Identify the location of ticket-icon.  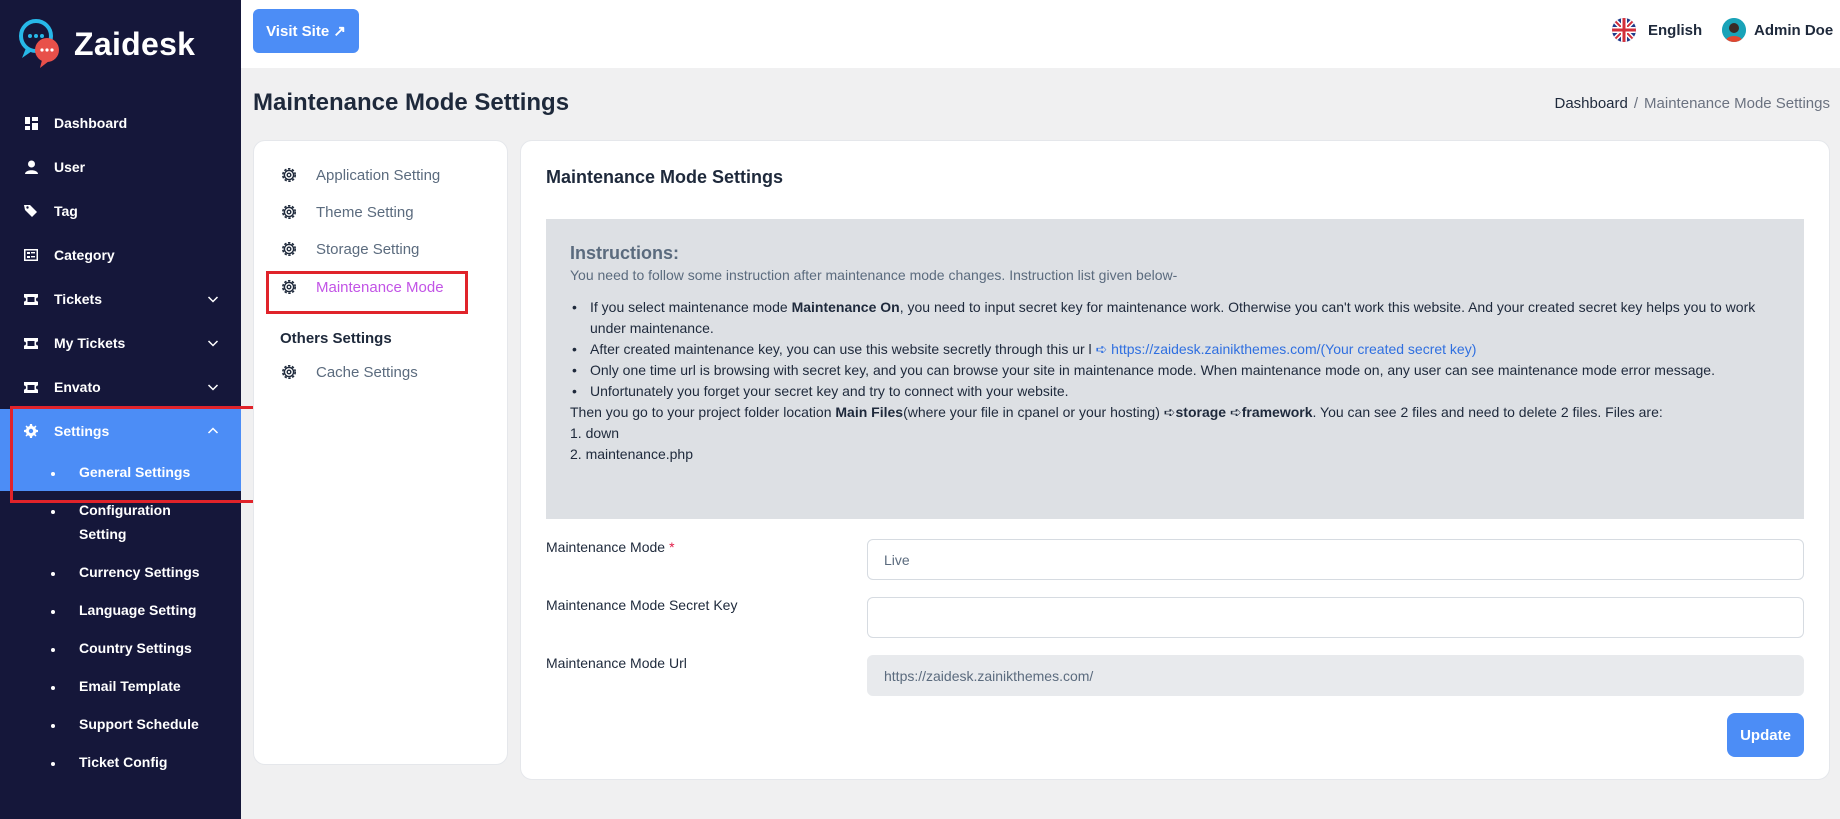
(31, 299).